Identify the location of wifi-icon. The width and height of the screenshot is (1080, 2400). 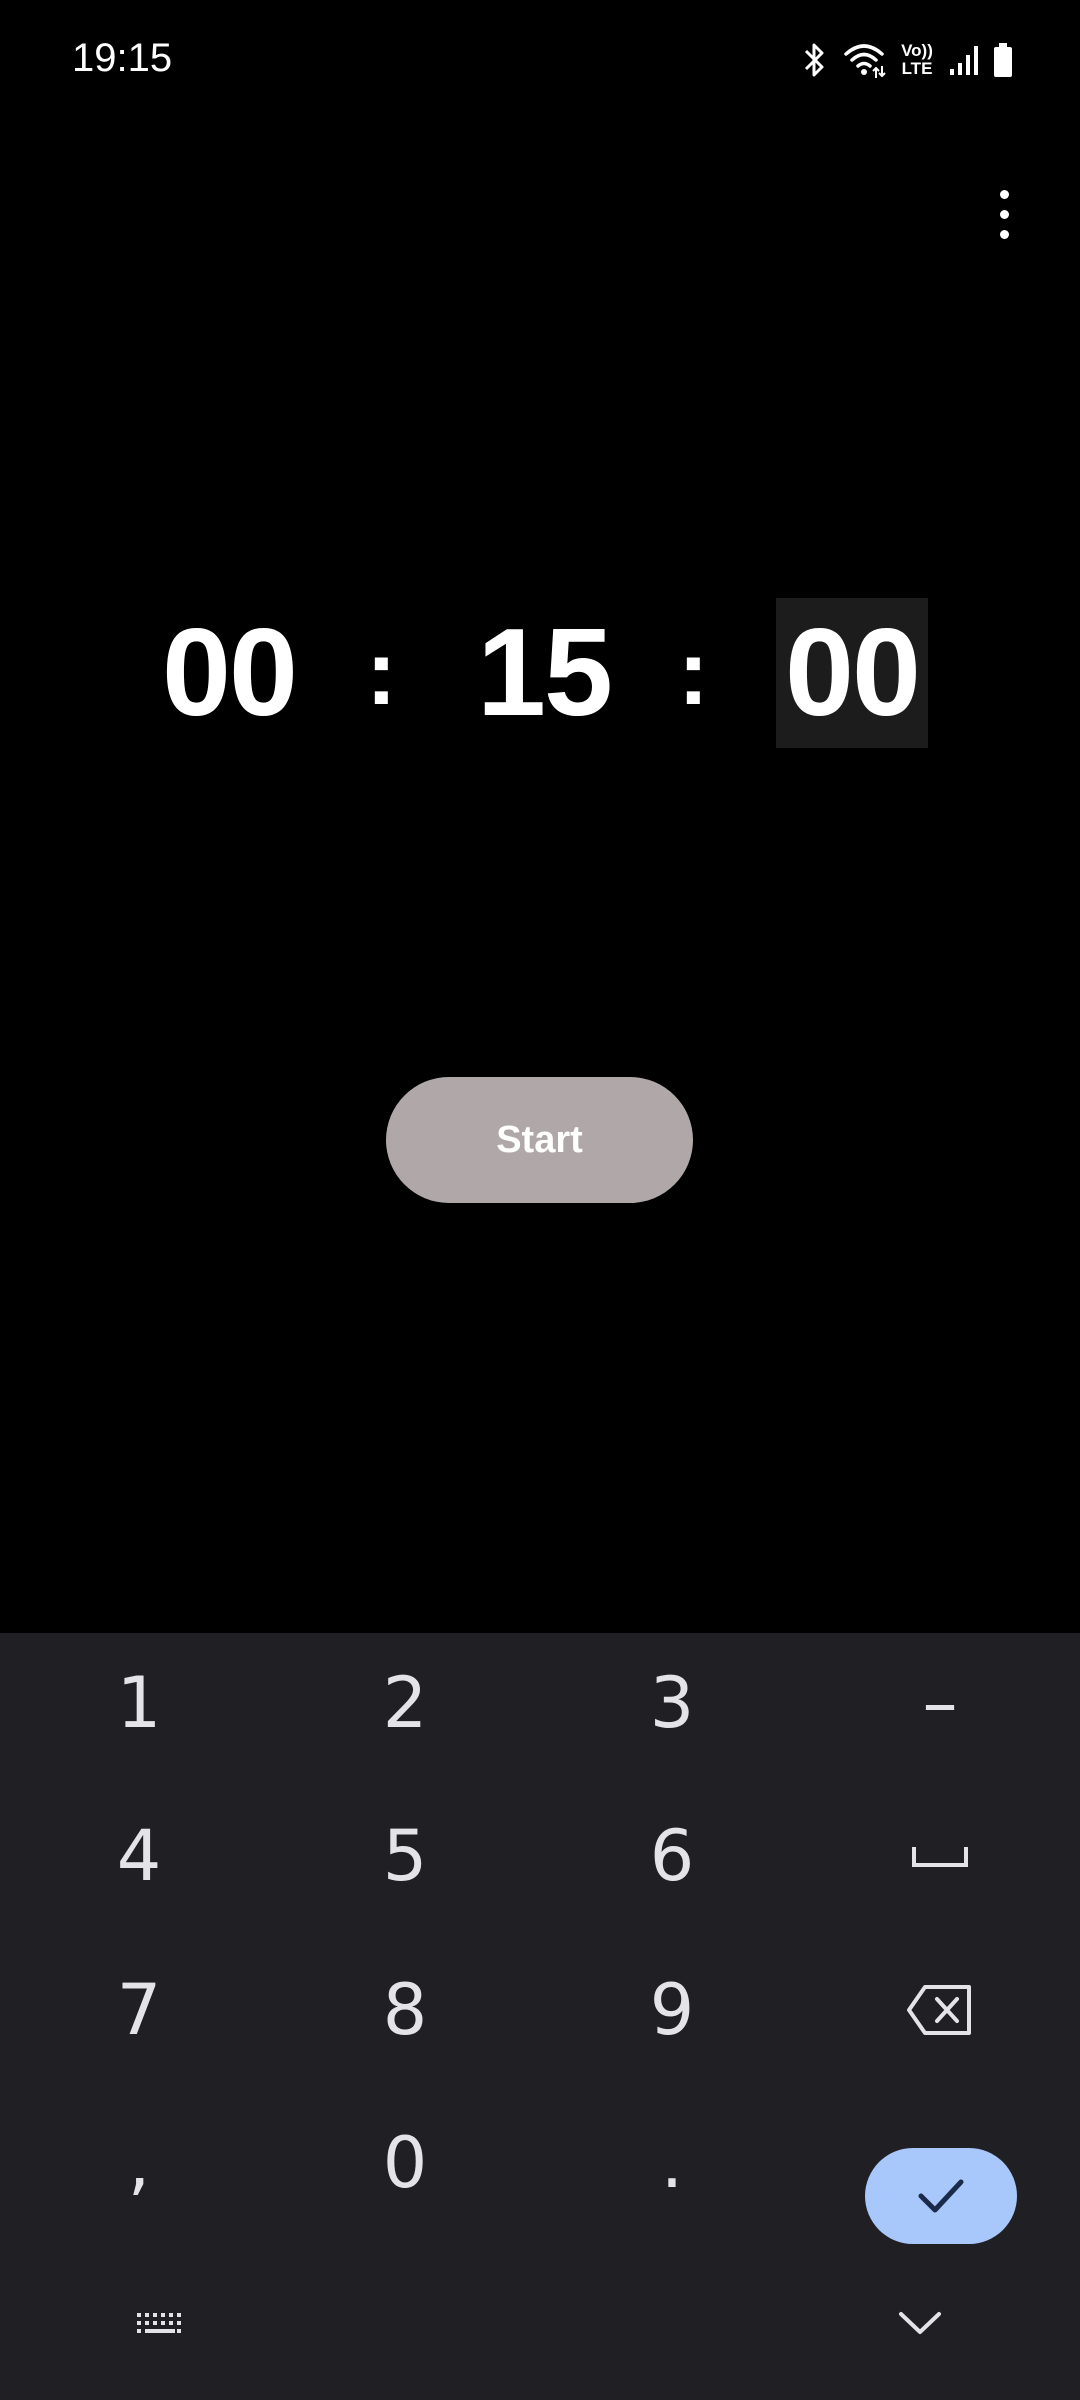
(864, 60).